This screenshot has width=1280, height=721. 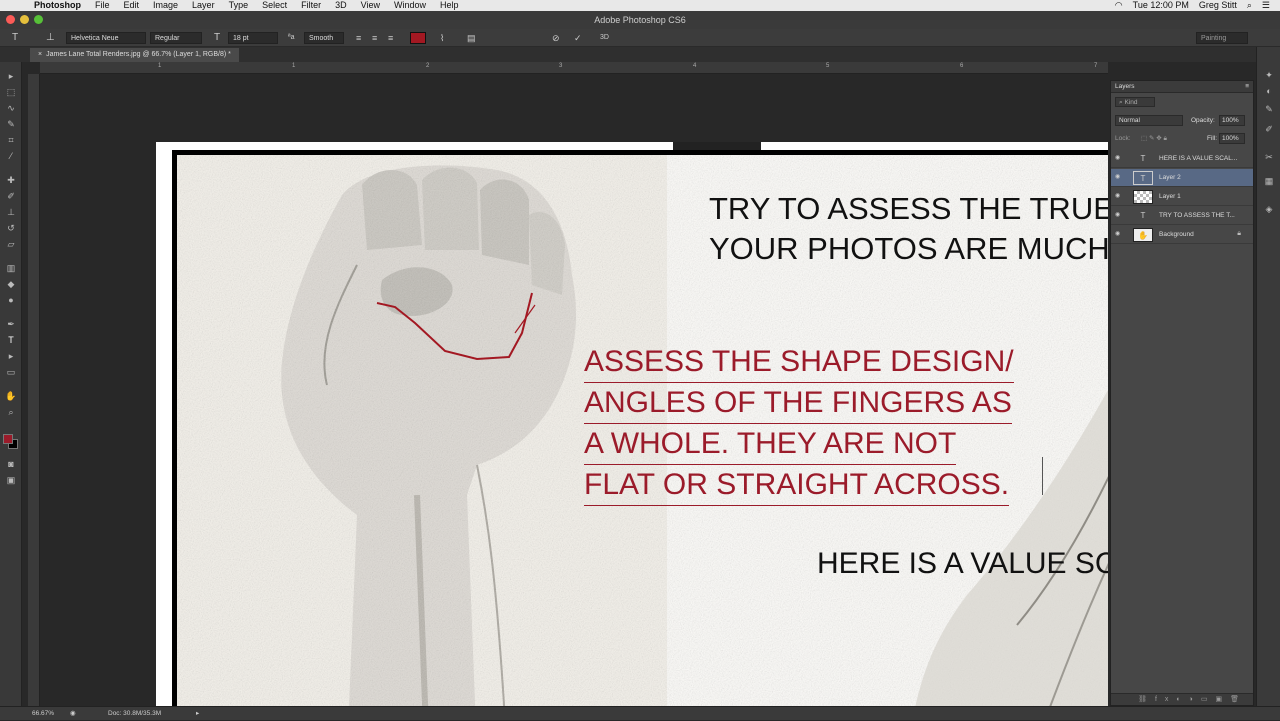 What do you see at coordinates (11, 324) in the screenshot?
I see `pen-tool-icon: ✒` at bounding box center [11, 324].